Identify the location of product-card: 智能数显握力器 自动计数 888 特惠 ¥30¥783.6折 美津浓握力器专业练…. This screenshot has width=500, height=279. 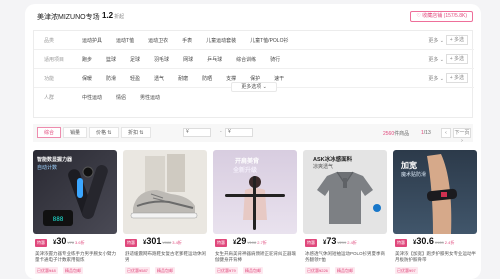
(75, 214).